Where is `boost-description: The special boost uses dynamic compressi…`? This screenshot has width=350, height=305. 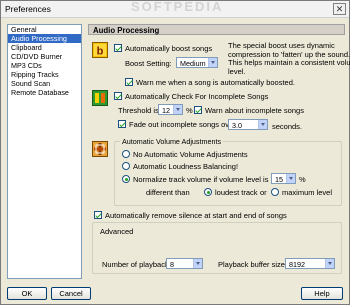 boost-description: The special boost uses dynamic compressi… is located at coordinates (289, 58).